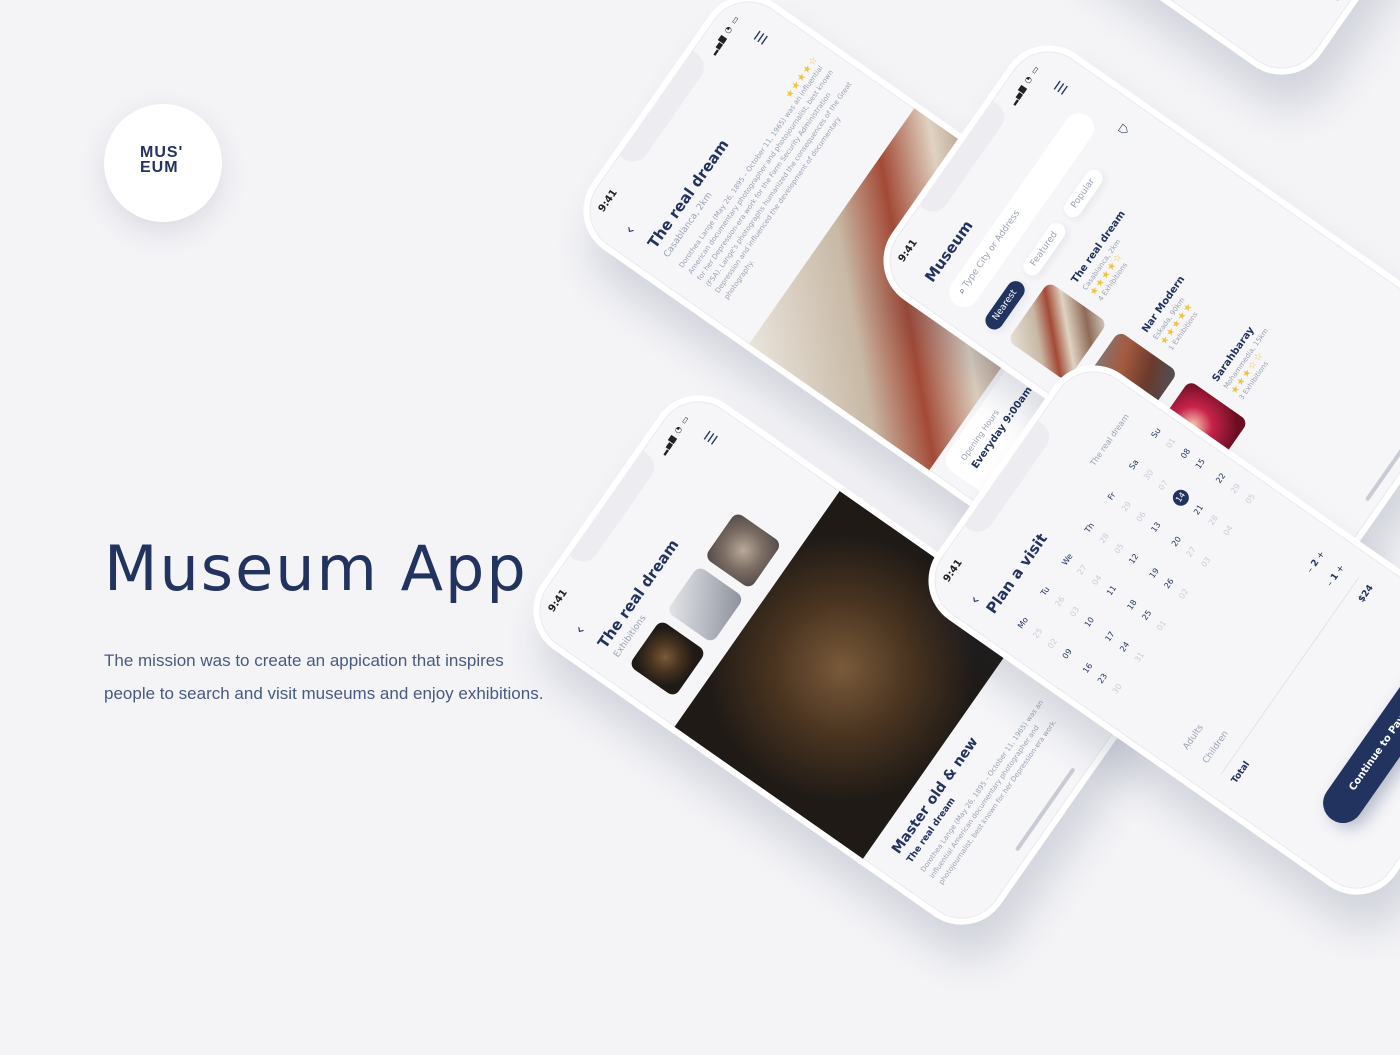 This screenshot has width=1400, height=1055. I want to click on filter-icon: ⛉, so click(1124, 130).